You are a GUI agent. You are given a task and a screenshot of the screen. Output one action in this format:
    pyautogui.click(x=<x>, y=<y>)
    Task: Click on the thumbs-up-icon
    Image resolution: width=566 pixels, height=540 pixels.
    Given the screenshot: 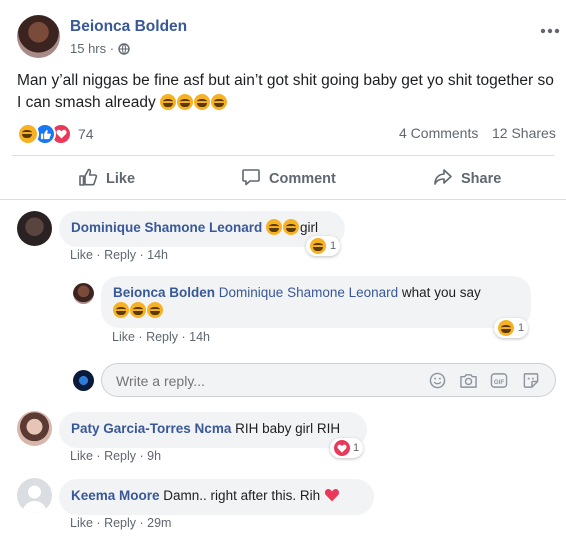 What is the action you would take?
    pyautogui.click(x=88, y=179)
    